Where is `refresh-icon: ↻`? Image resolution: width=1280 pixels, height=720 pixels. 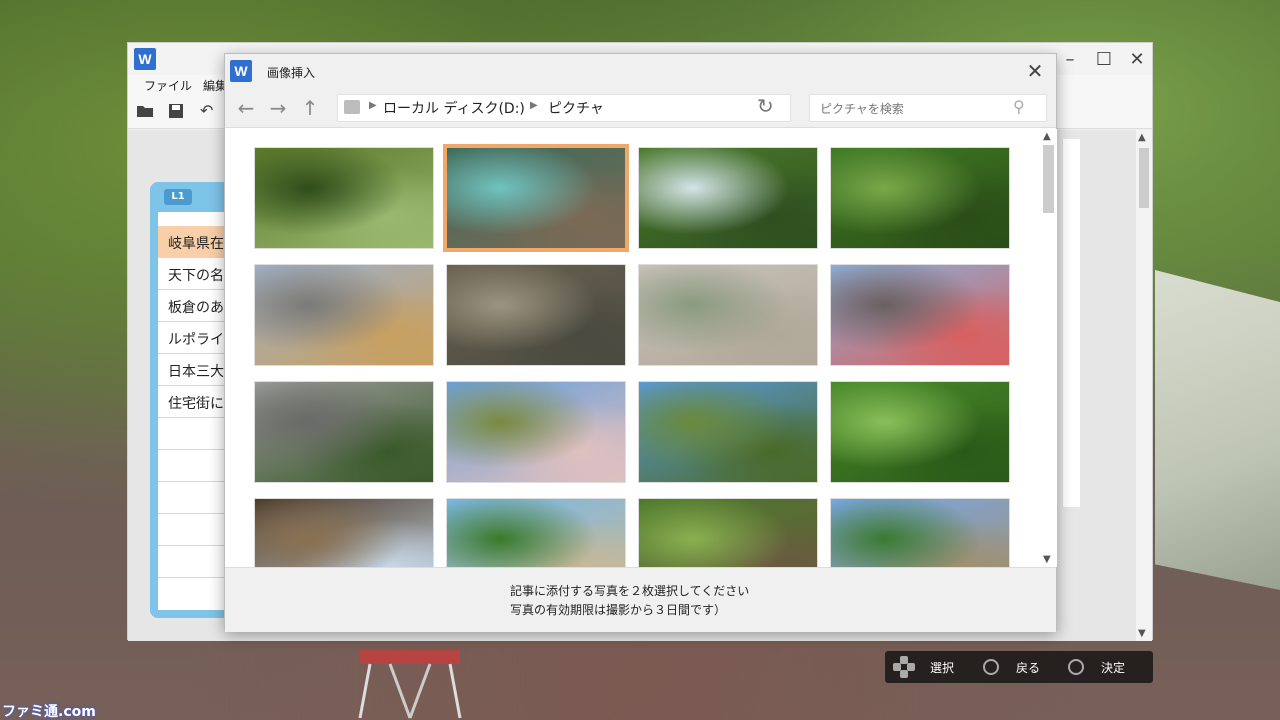
refresh-icon: ↻ is located at coordinates (765, 106).